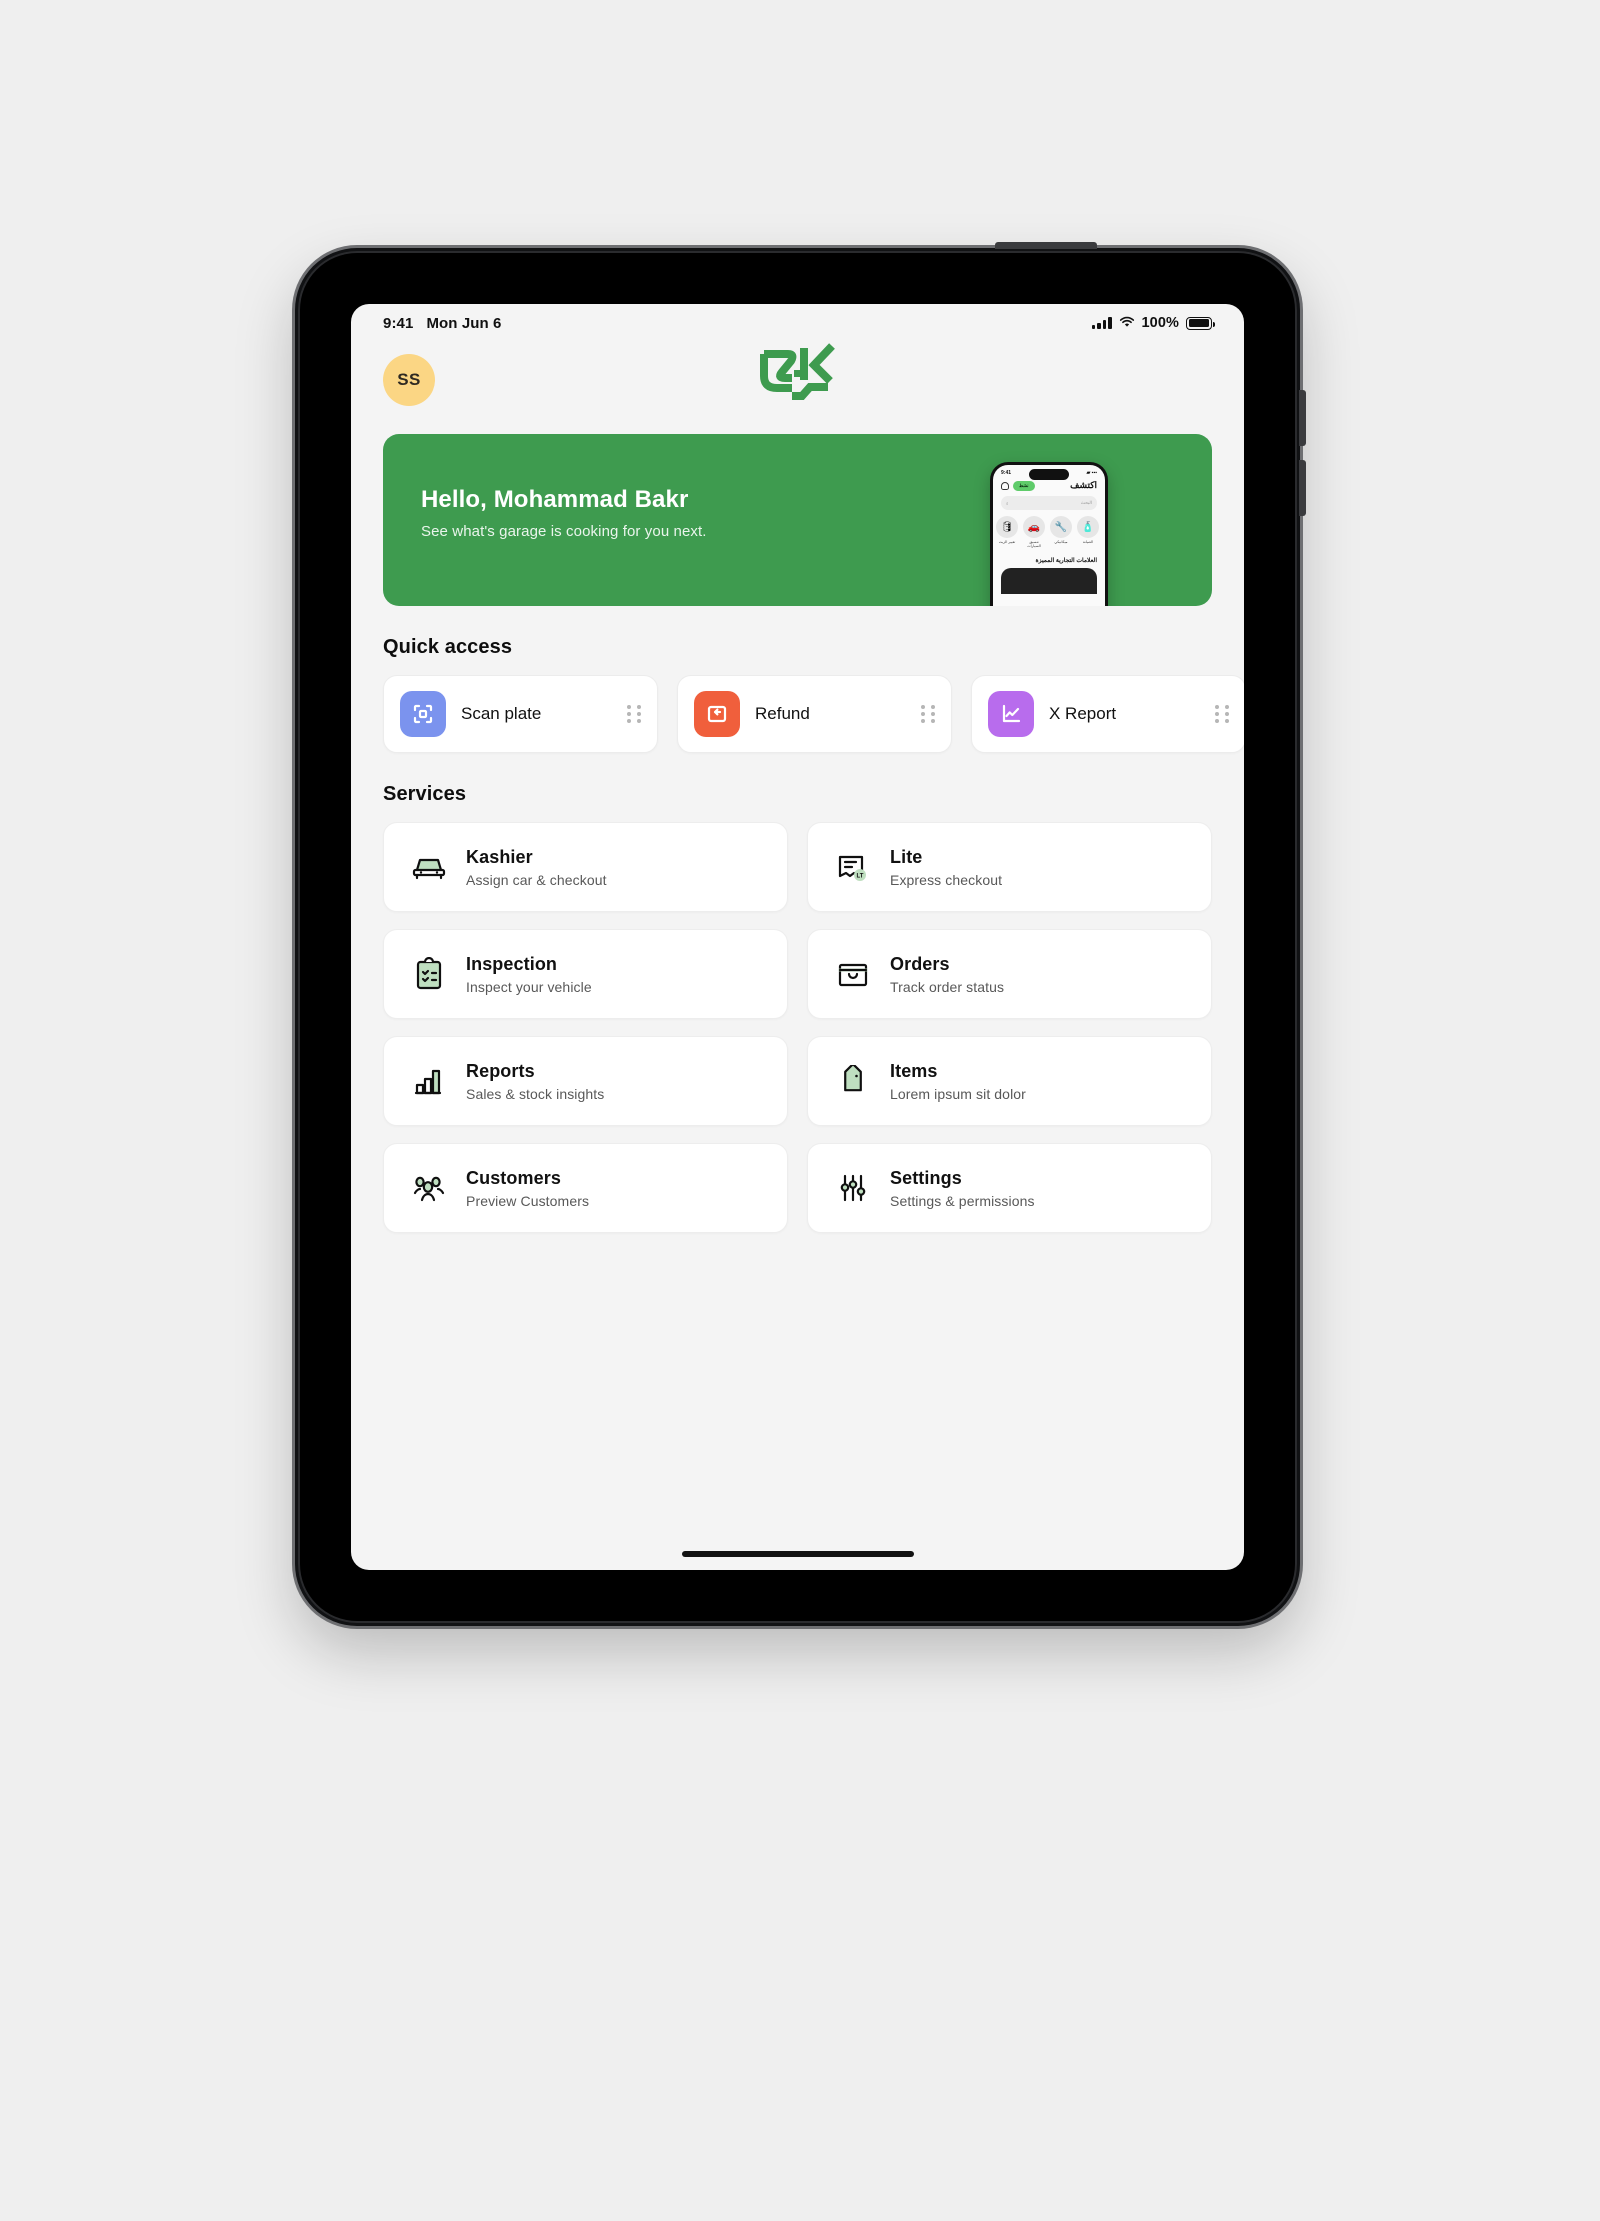  What do you see at coordinates (853, 1188) in the screenshot?
I see `sliders-icon` at bounding box center [853, 1188].